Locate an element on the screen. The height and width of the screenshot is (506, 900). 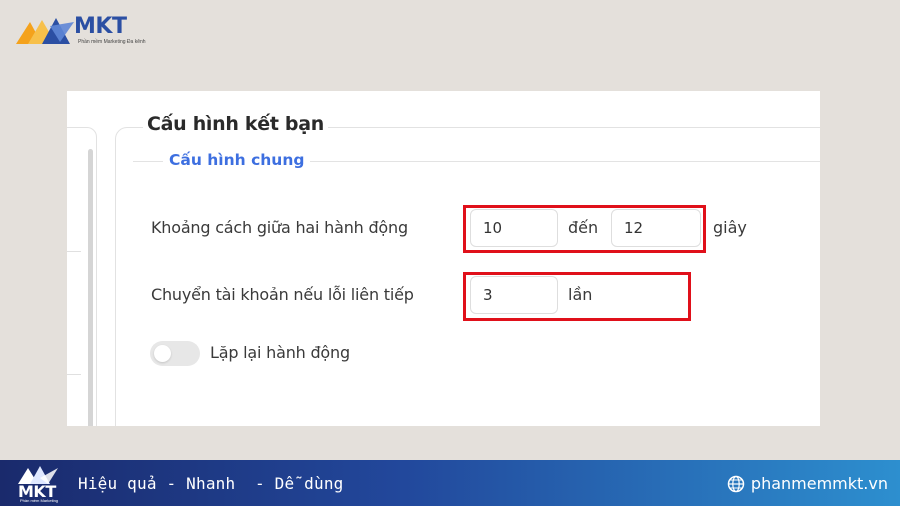
interval-label: Khoảng cách giữa hai hành động is located at coordinates (279, 227).